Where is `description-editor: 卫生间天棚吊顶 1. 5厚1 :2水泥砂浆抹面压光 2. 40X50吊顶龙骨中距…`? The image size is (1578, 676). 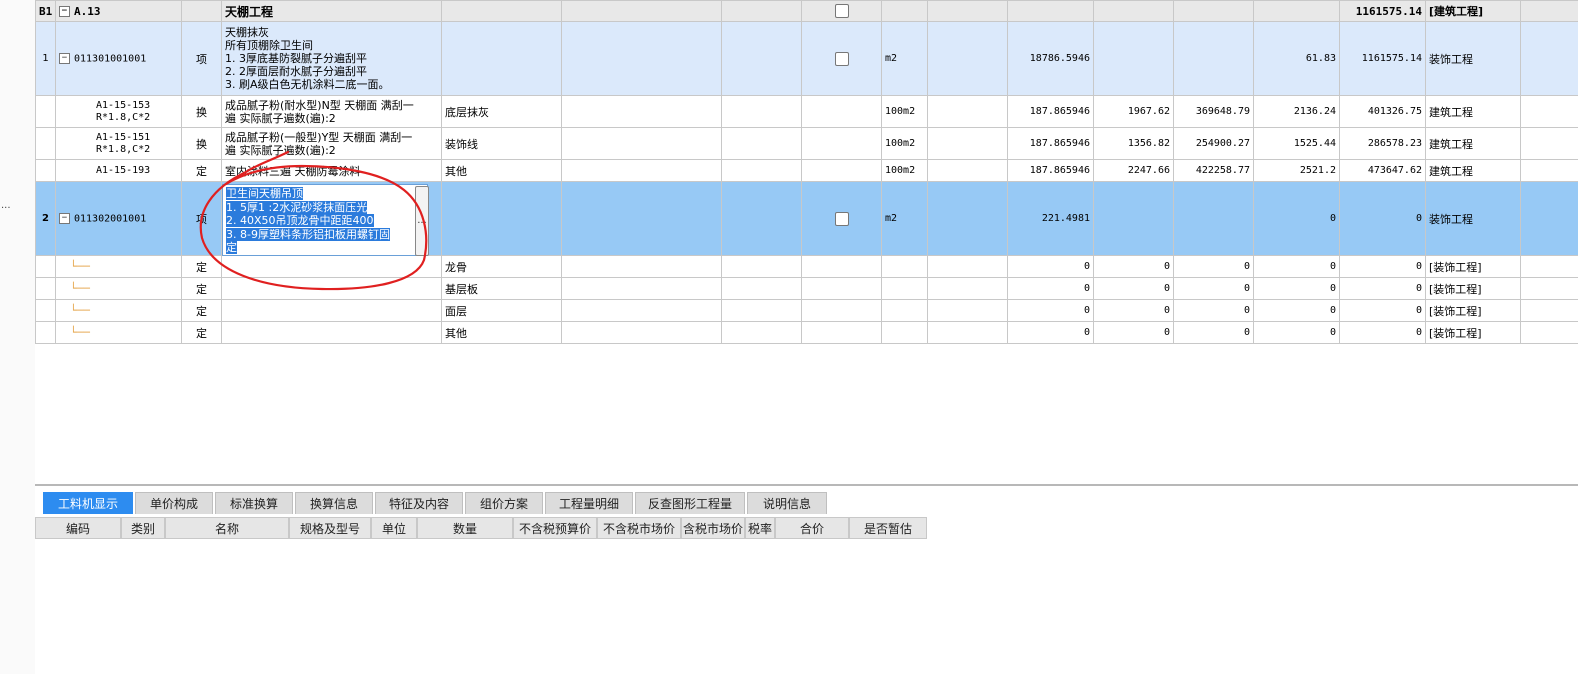 description-editor: 卫生间天棚吊顶 1. 5厚1 :2水泥砂浆抹面压光 2. 40X50吊顶龙骨中距… is located at coordinates (325, 220).